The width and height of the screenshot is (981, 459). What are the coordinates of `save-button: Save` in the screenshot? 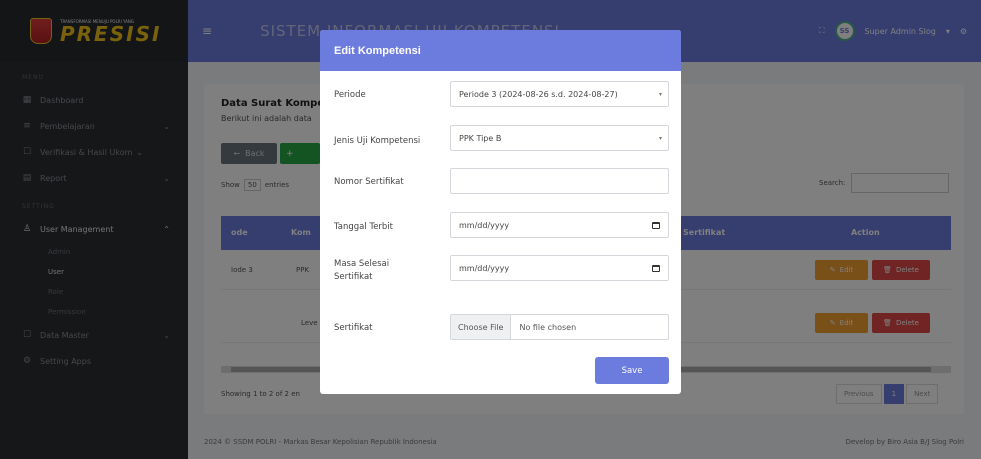 It's located at (632, 370).